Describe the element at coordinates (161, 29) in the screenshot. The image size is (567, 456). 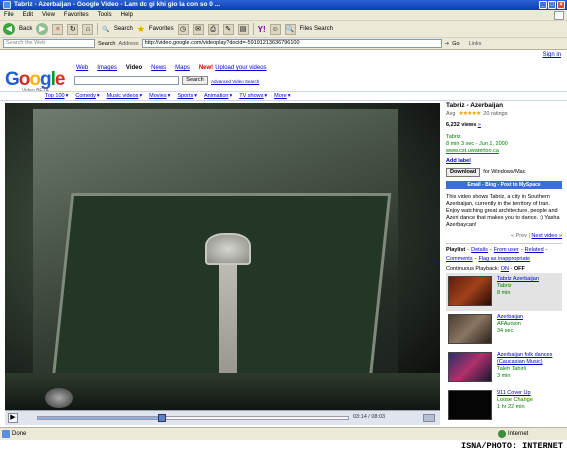
I see `favorites-button: Favorites` at that location.